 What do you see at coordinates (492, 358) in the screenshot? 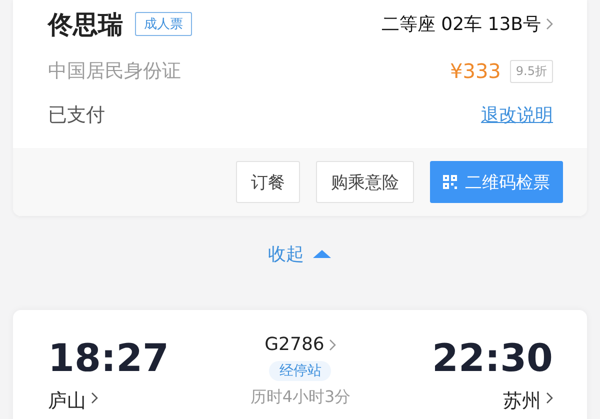
I see `arrival-time: 22:30` at bounding box center [492, 358].